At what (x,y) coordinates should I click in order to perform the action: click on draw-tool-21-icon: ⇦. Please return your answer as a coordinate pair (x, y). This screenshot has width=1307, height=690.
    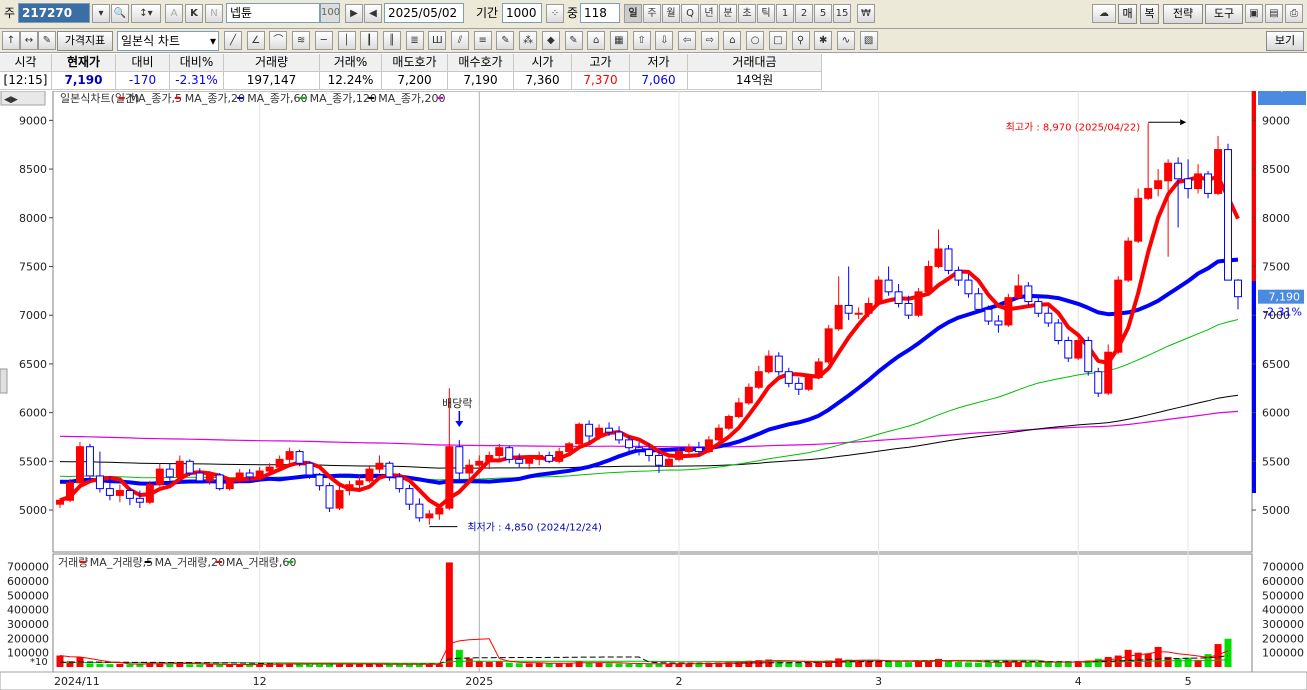
    Looking at the image, I should click on (687, 40).